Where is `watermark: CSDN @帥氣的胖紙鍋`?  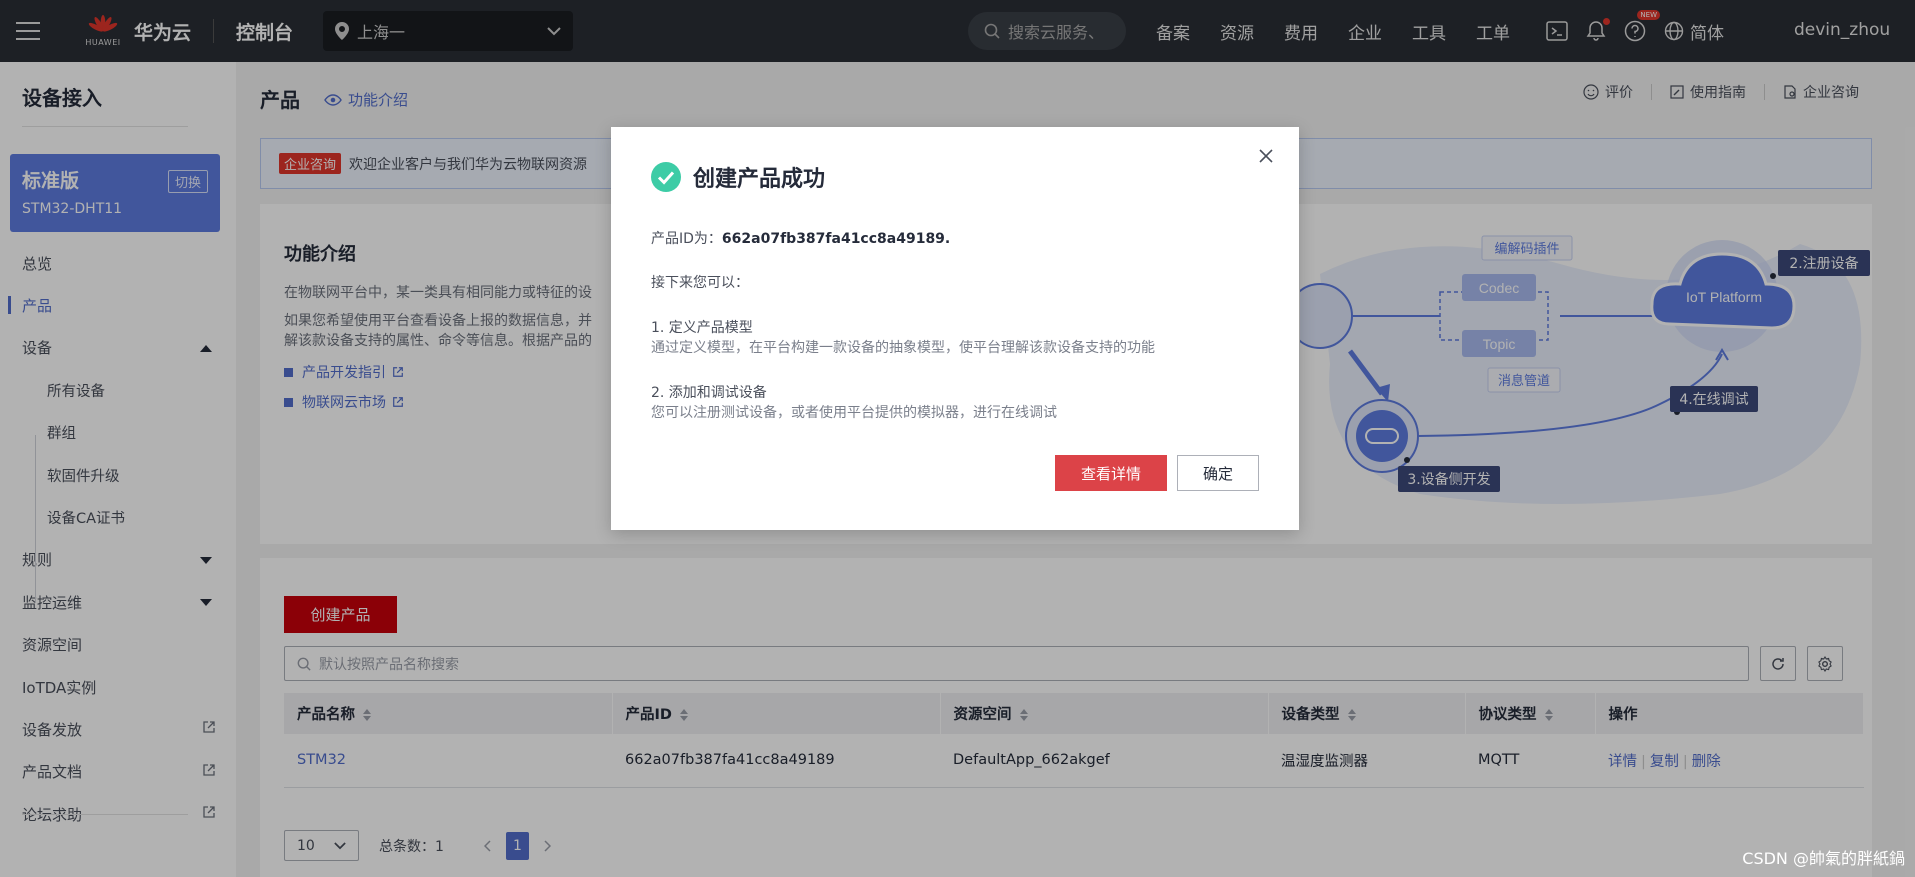 watermark: CSDN @帥氣的胖紙鍋 is located at coordinates (1823, 858).